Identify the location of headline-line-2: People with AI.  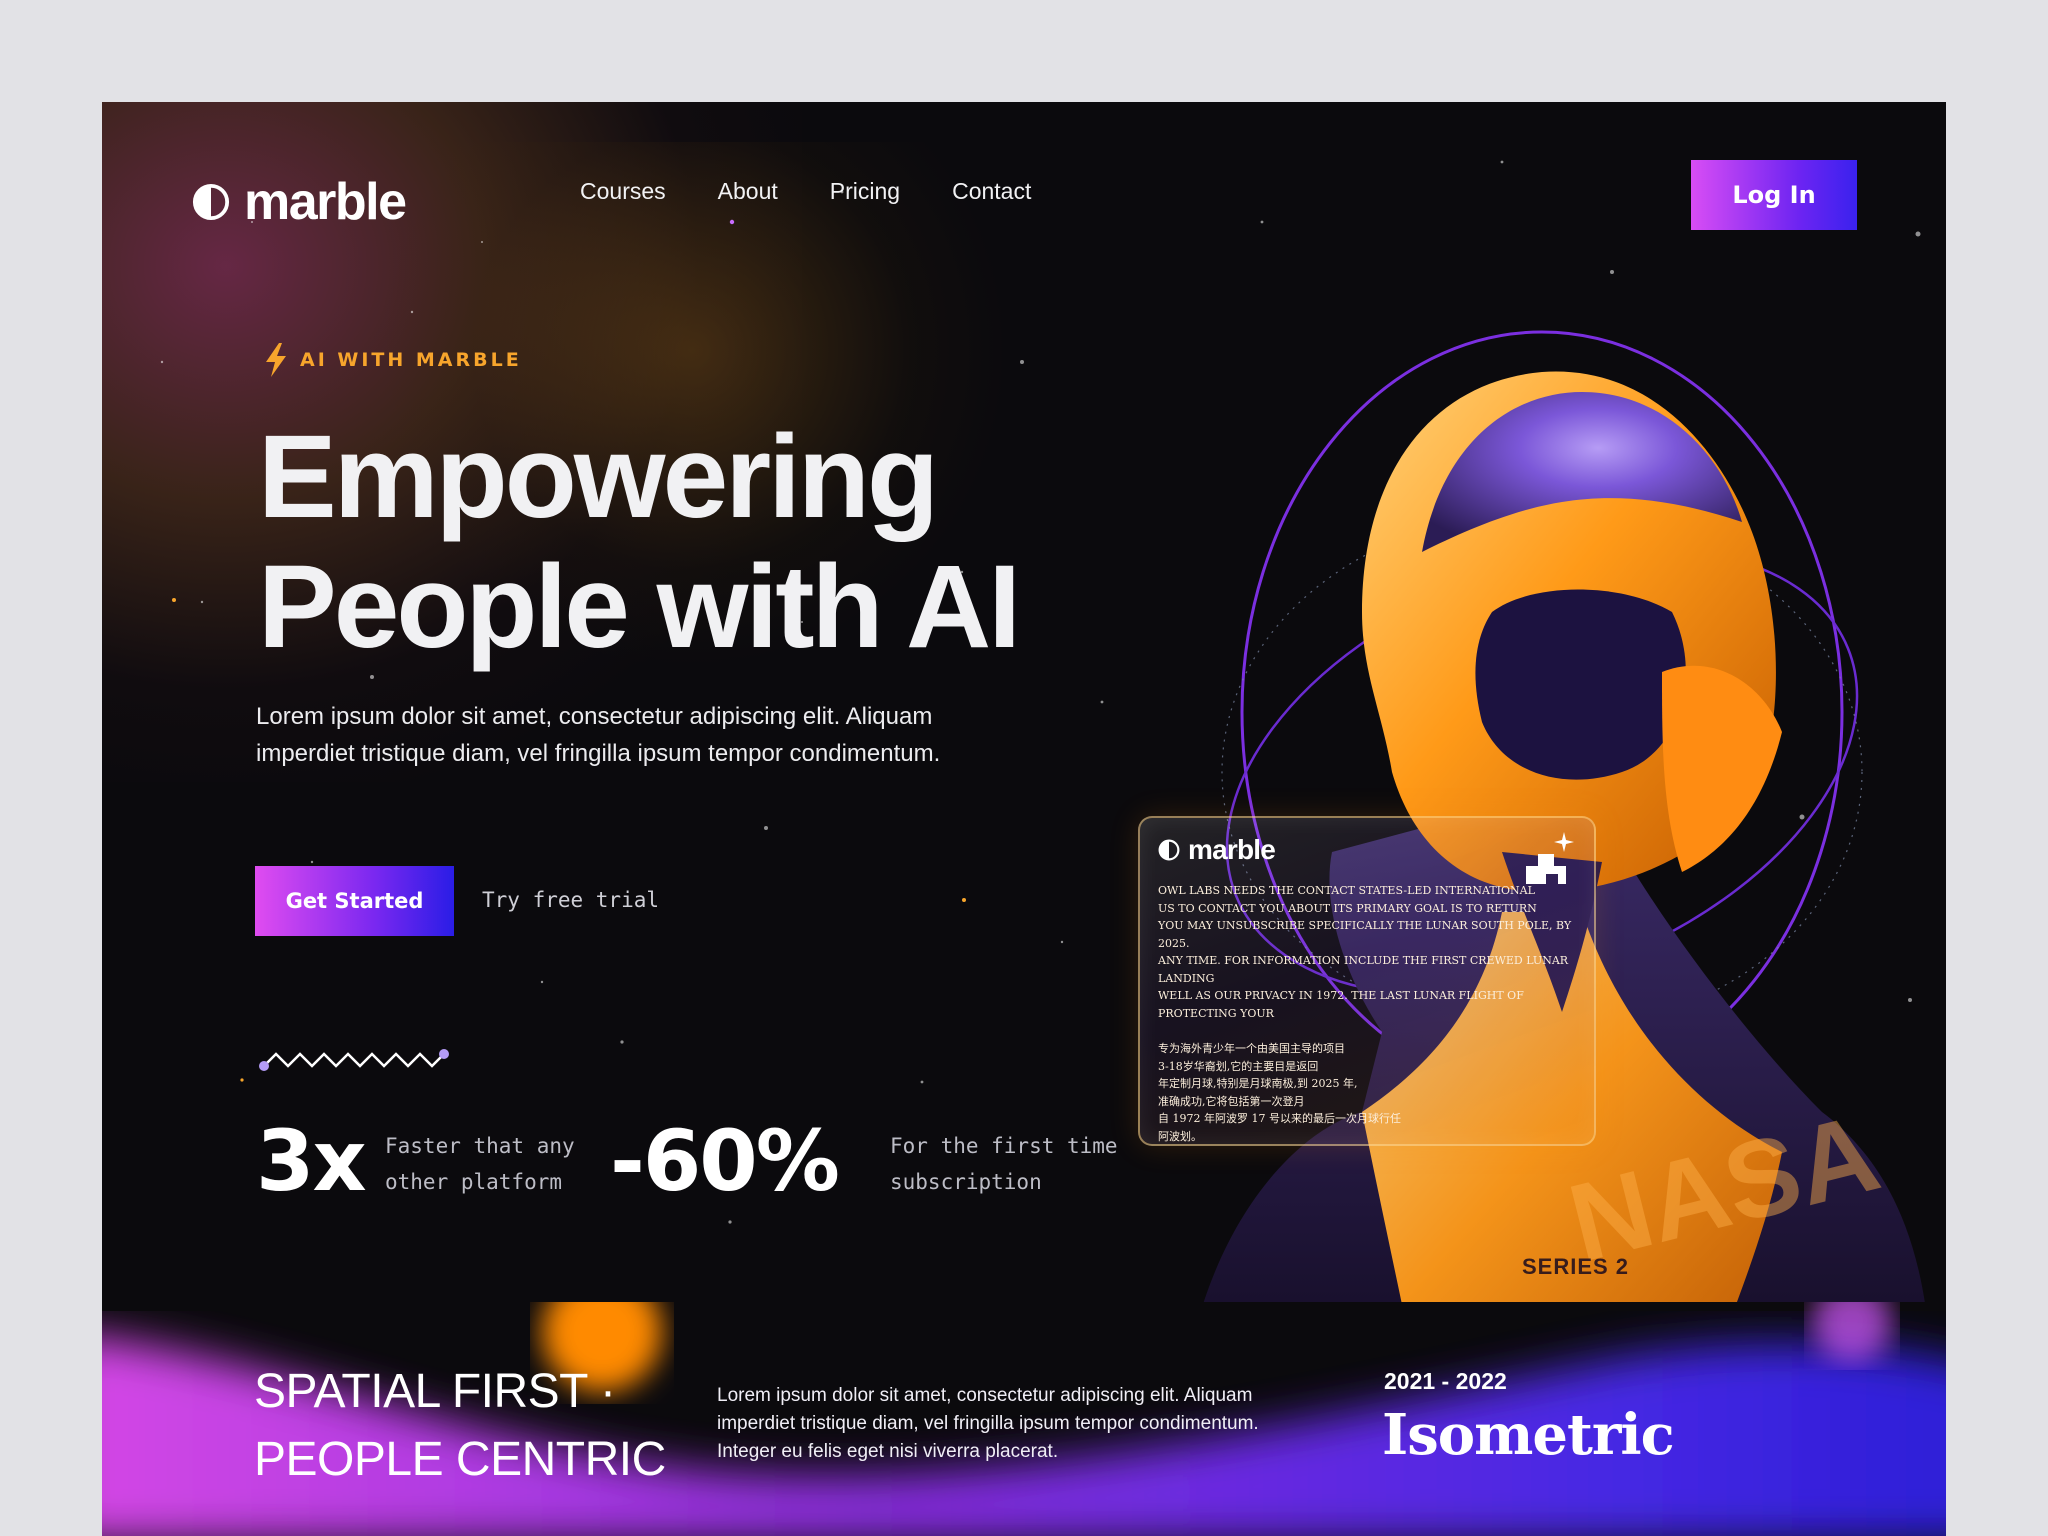
(639, 607).